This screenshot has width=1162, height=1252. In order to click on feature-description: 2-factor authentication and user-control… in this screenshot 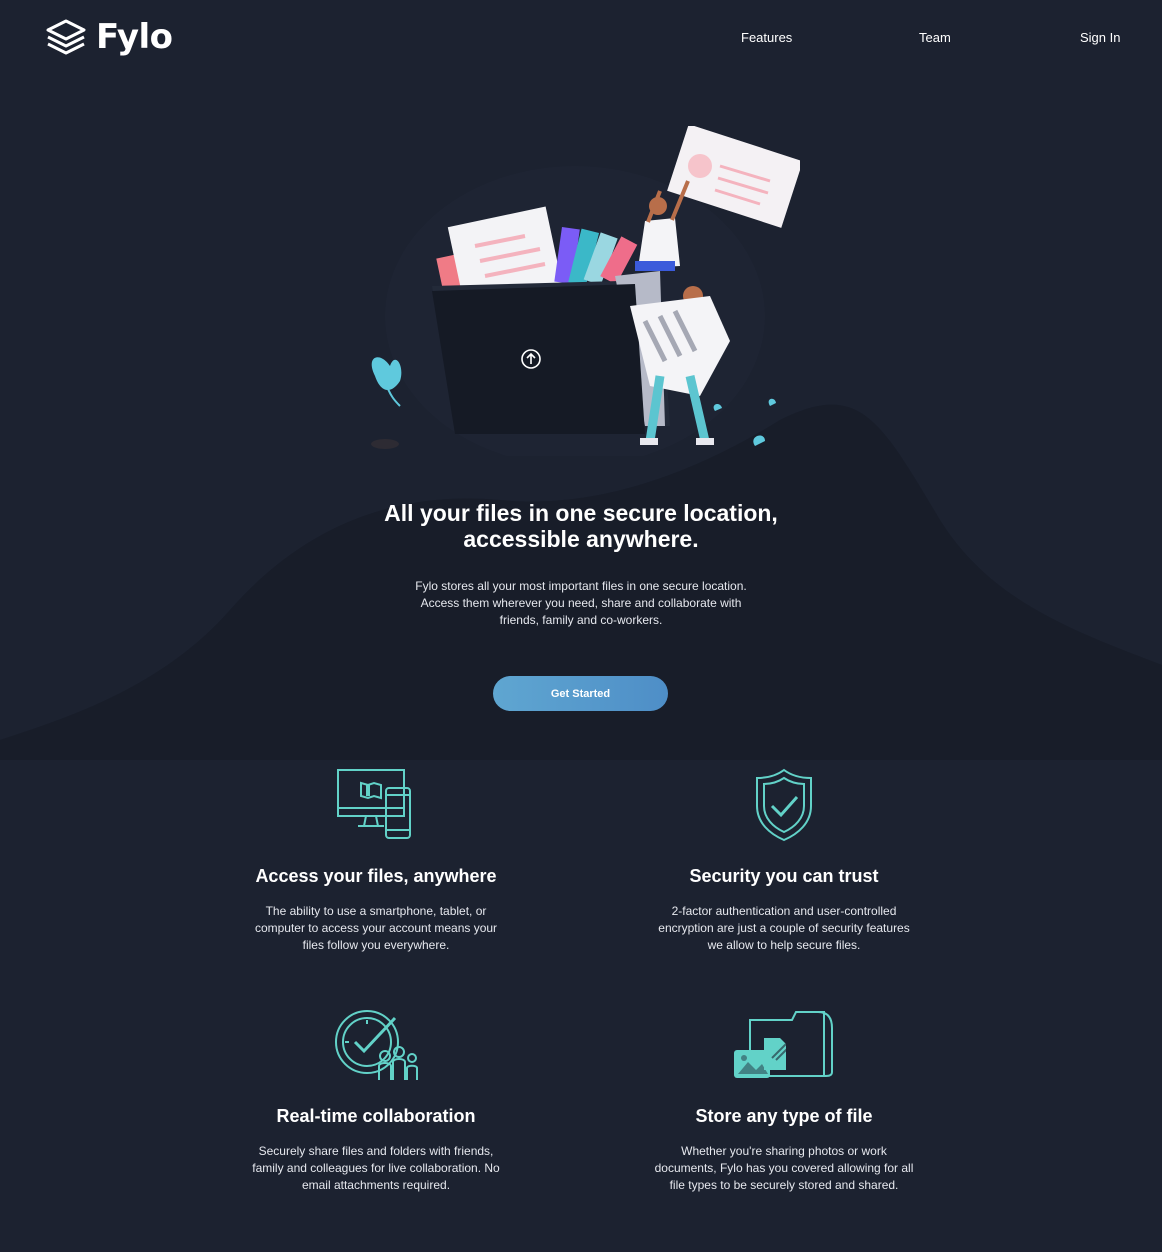, I will do `click(784, 928)`.